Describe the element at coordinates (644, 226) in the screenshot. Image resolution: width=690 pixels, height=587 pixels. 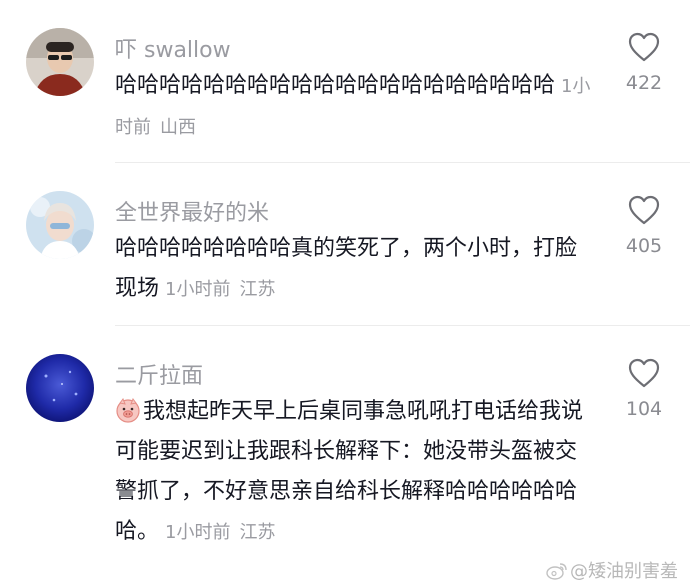
I see `like-button: 405` at that location.